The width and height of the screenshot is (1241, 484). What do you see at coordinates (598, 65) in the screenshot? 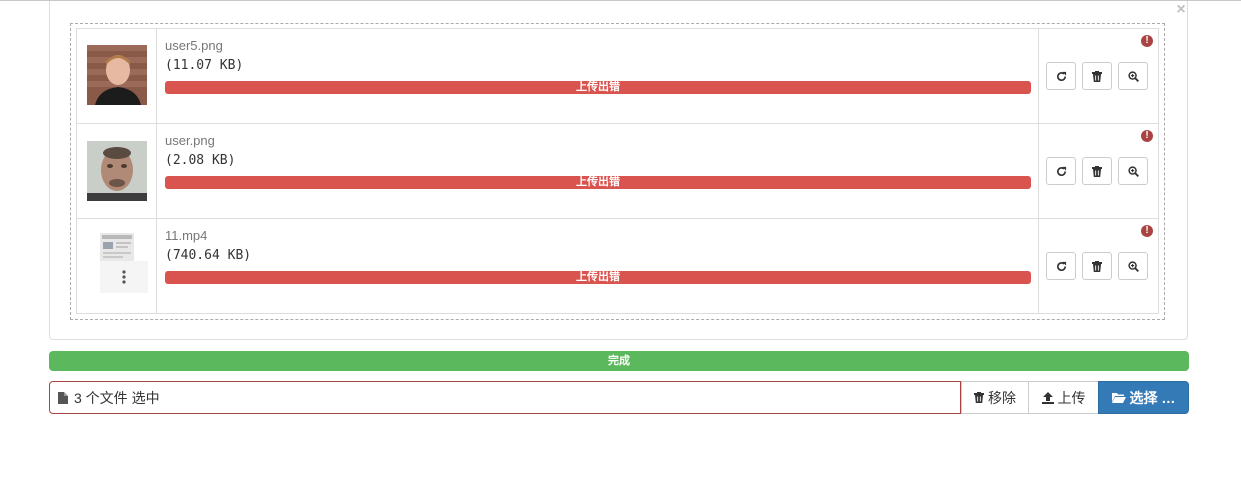
I see `file-info: user5.png (11.07 KB) 上传出错` at bounding box center [598, 65].